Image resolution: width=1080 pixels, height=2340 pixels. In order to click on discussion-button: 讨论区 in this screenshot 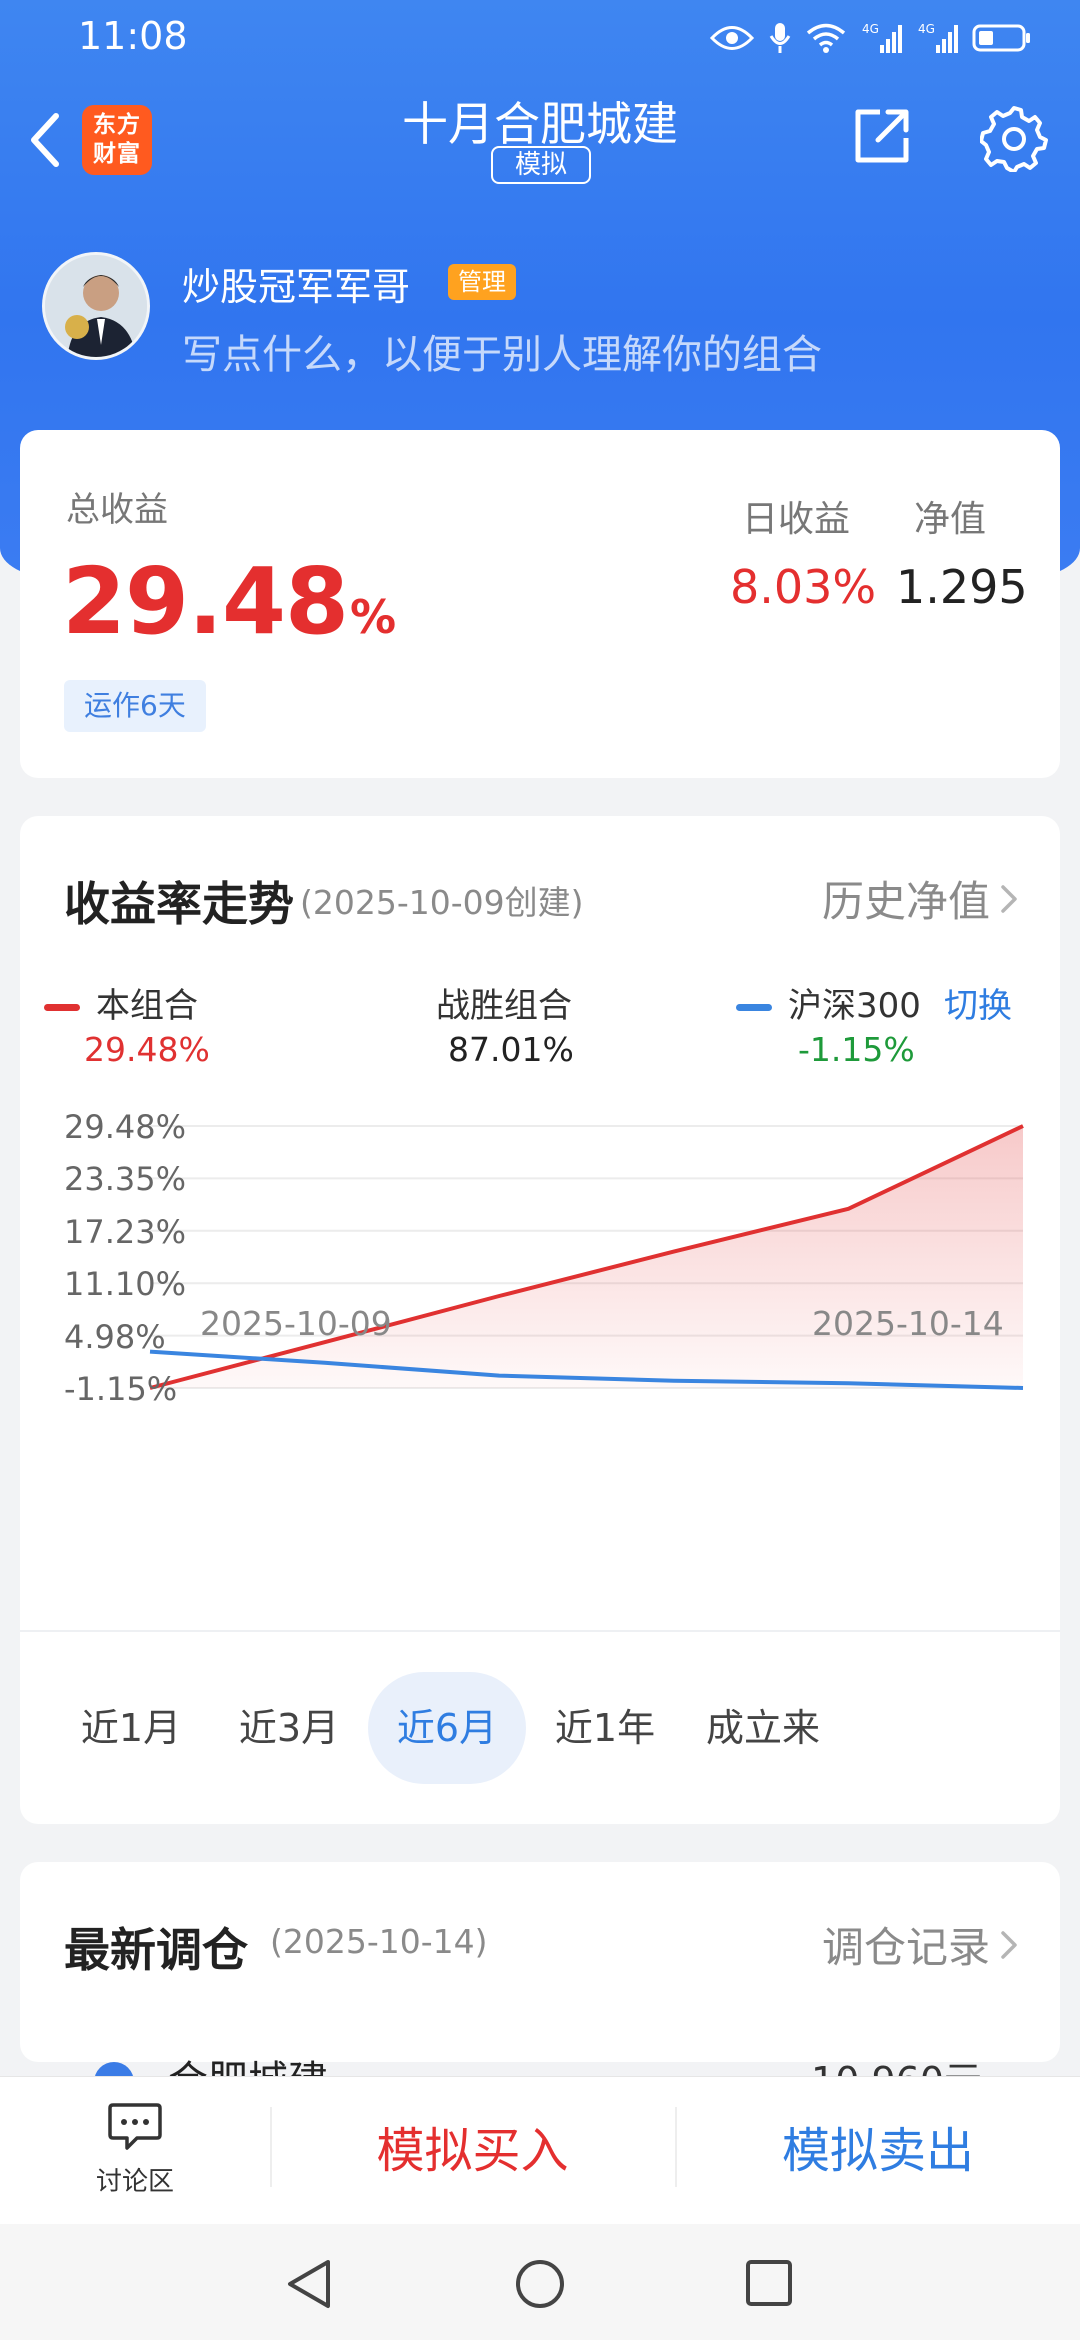, I will do `click(135, 2149)`.